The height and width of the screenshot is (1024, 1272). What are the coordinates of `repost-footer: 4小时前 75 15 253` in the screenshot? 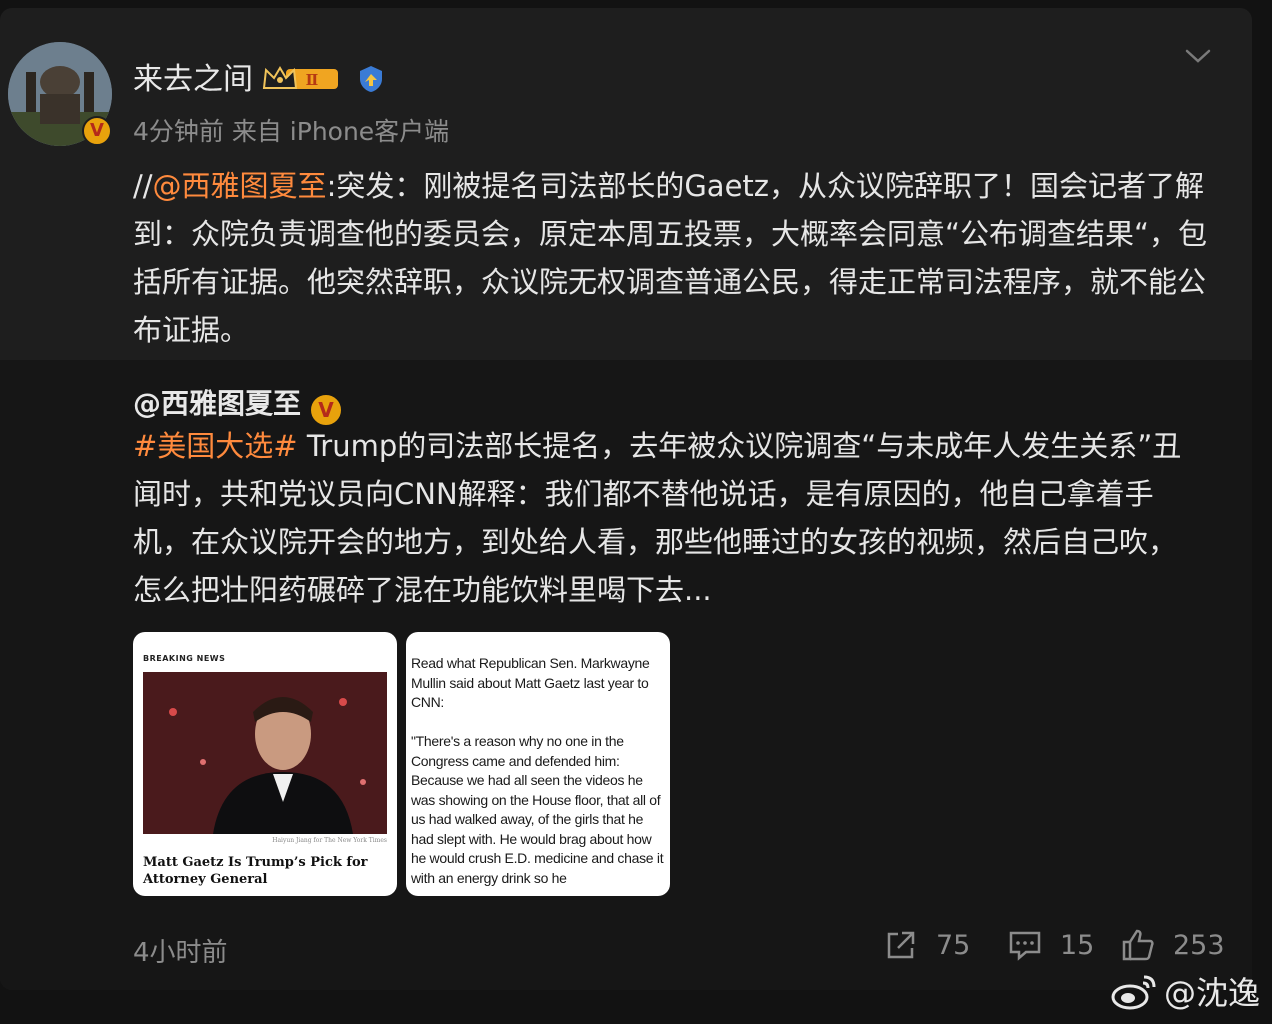 It's located at (626, 950).